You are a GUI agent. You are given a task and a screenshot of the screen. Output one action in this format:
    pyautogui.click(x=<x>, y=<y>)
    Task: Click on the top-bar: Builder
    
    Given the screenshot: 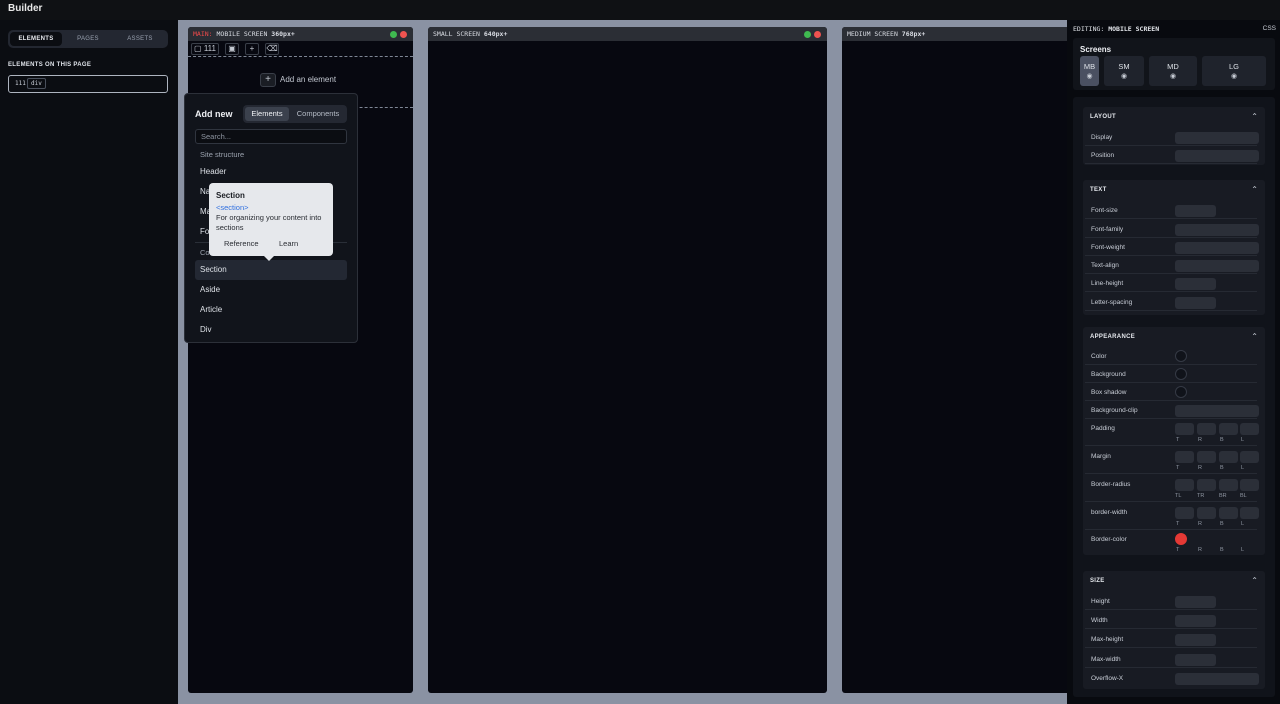 What is the action you would take?
    pyautogui.click(x=640, y=10)
    